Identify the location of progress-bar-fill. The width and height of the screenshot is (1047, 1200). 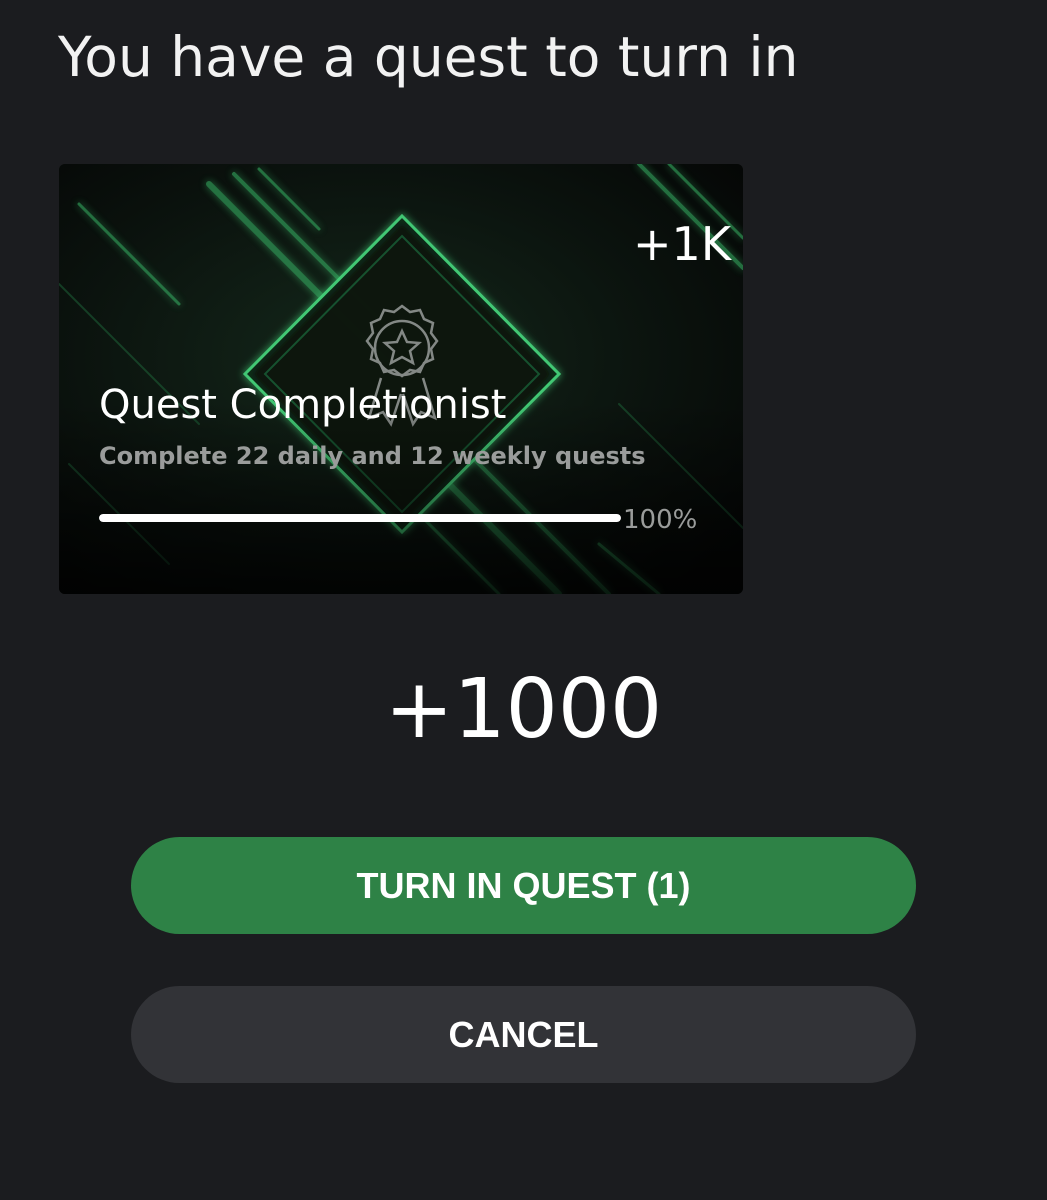
(360, 518).